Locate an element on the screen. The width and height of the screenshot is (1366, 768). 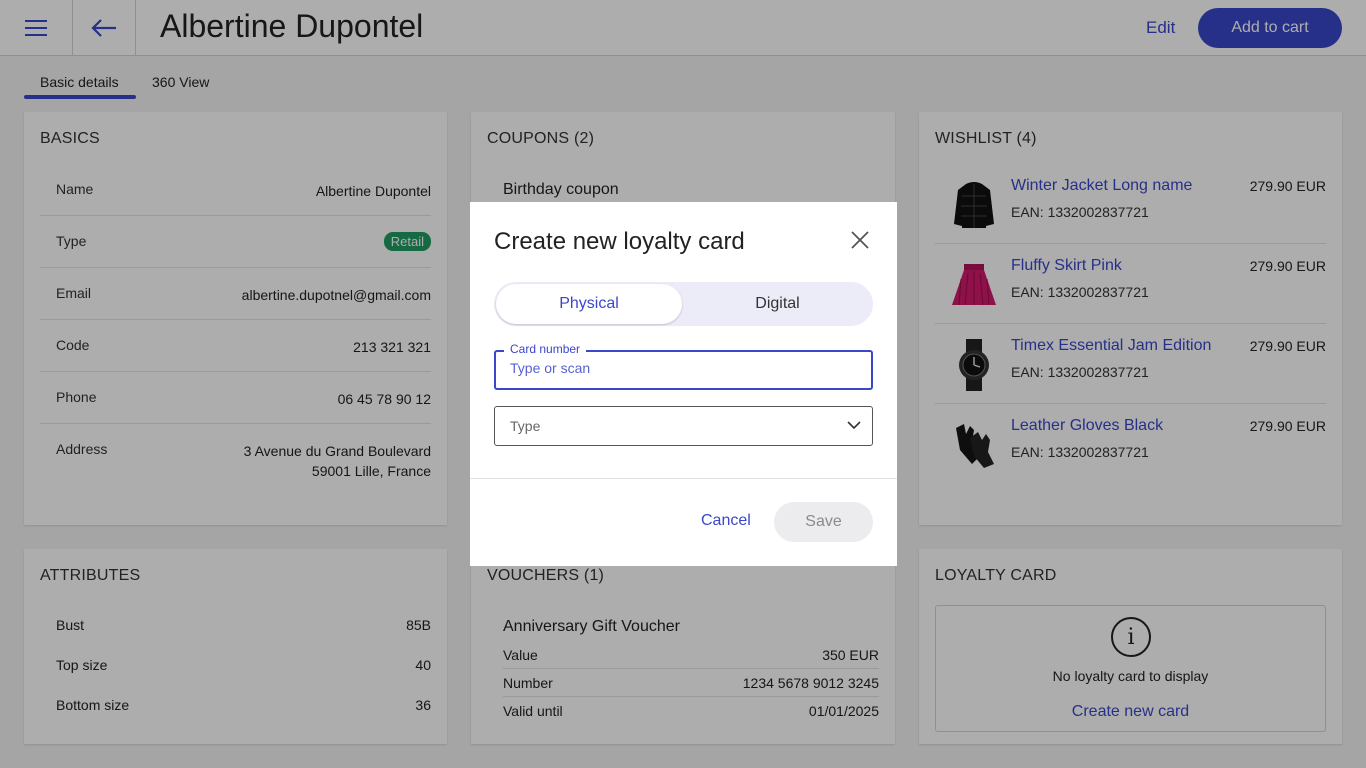
close-button is located at coordinates (860, 240).